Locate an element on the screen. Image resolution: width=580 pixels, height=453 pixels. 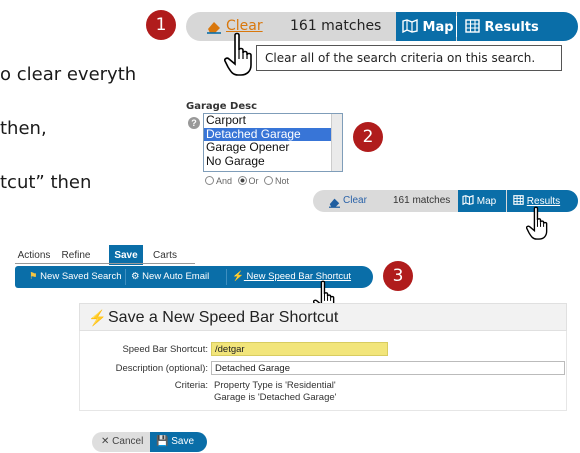
criteria-line: Garage is 'Detached Garage' is located at coordinates (275, 397).